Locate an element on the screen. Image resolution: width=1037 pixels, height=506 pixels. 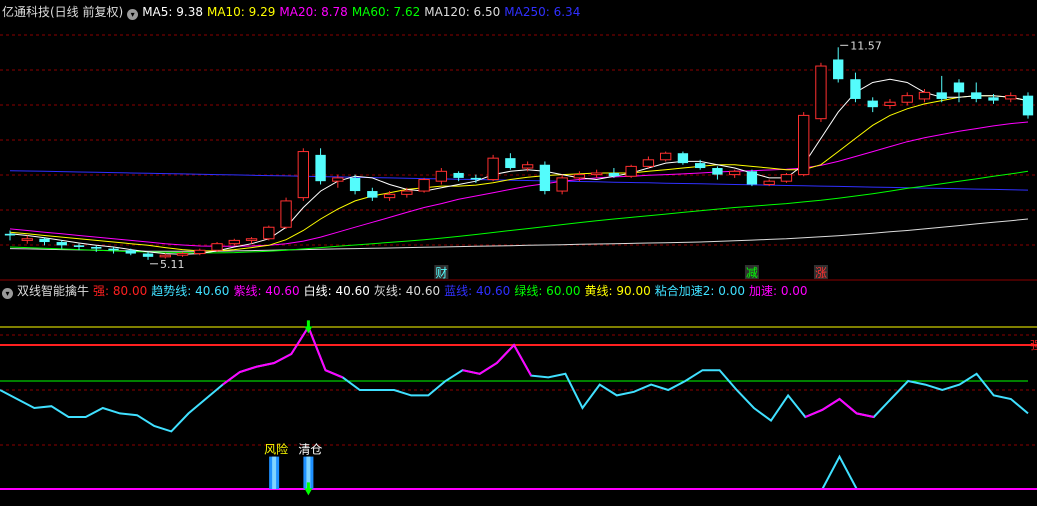
indicator-legend-item-8: 粘合加速2: 0.00 is located at coordinates (699, 291).